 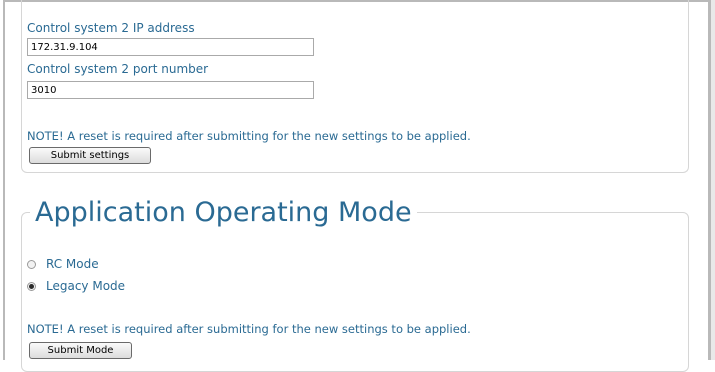 I want to click on port-number-label: Control system 2 port number, so click(x=118, y=69).